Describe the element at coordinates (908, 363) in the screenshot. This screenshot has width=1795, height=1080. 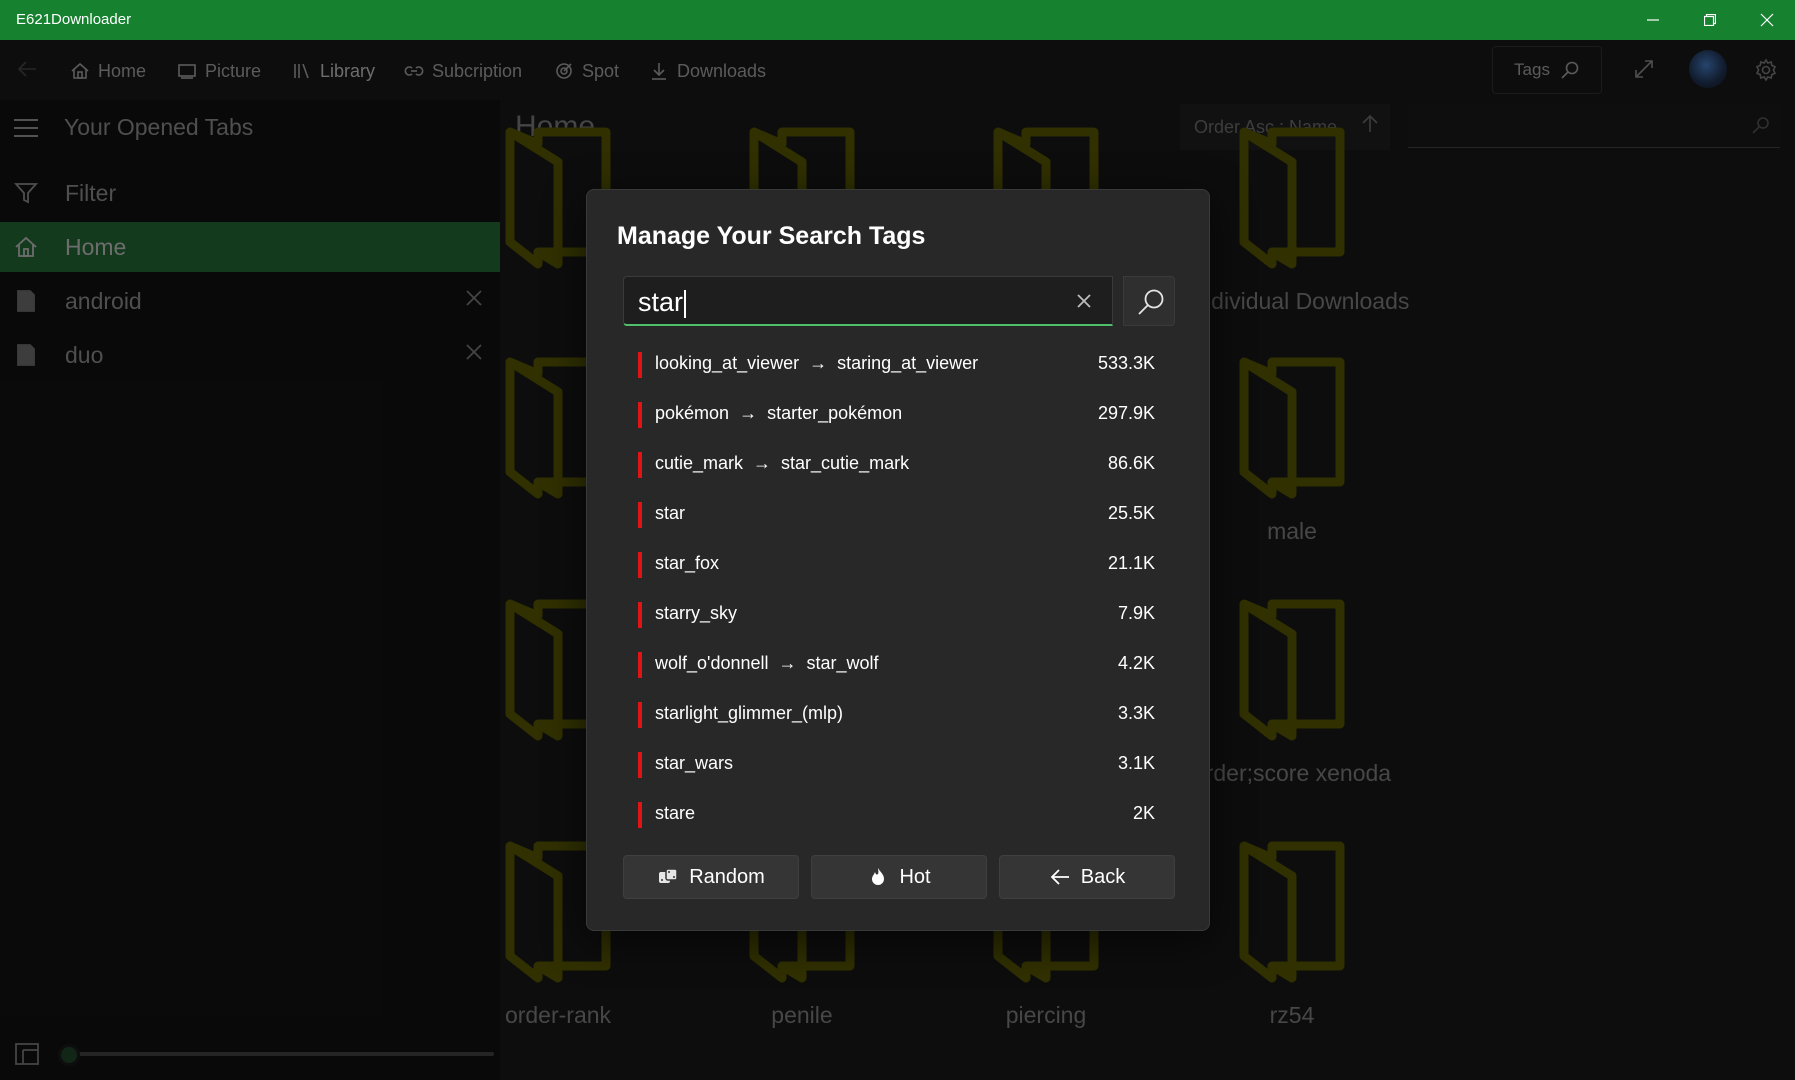
I see `tag-alias-target: staring_at_viewer` at that location.